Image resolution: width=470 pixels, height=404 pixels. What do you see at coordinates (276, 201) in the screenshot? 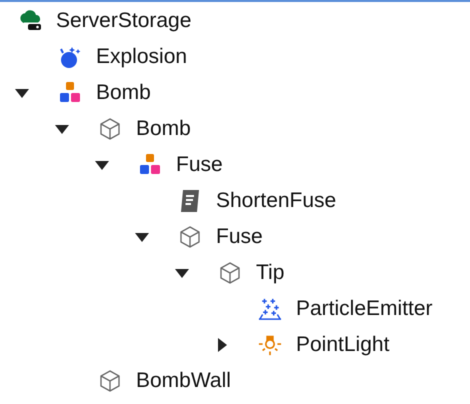
I see `tree-item-label: ShortenFuse` at bounding box center [276, 201].